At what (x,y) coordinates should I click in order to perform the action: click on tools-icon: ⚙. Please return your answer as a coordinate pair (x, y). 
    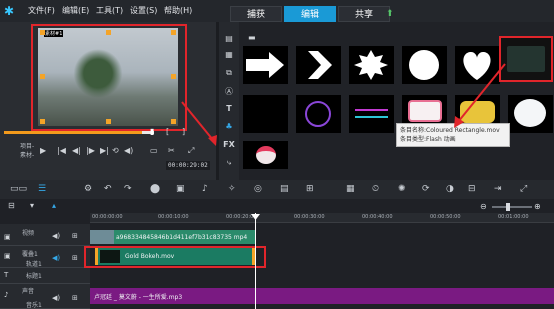
    Looking at the image, I should click on (88, 189).